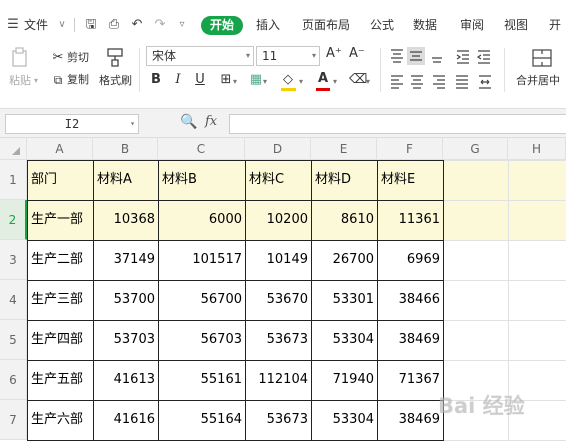 Image resolution: width=566 pixels, height=446 pixels. What do you see at coordinates (516, 25) in the screenshot?
I see `tab-view: 视图` at bounding box center [516, 25].